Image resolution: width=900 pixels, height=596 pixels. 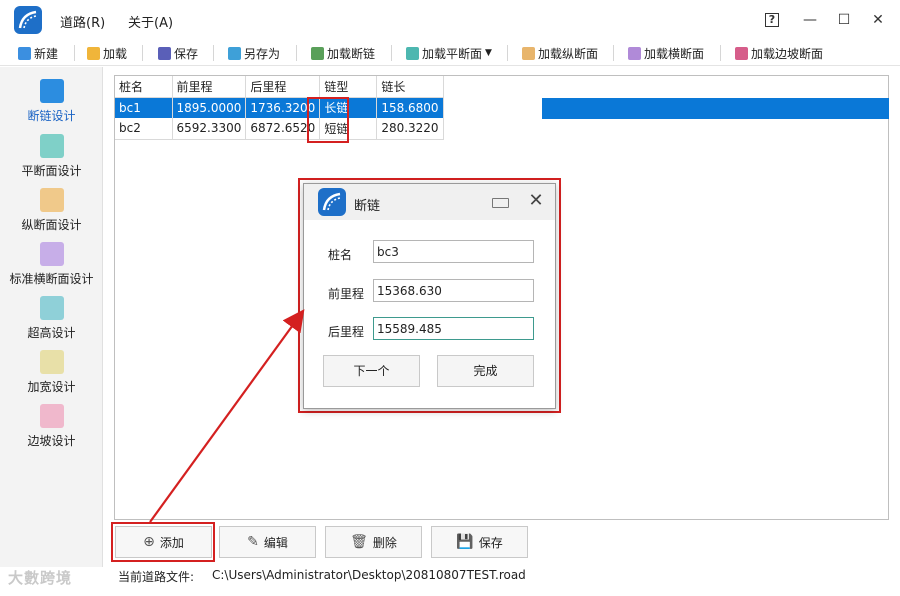 I want to click on sidebar-item-broken-chain: 断链设计, so click(x=51, y=101).